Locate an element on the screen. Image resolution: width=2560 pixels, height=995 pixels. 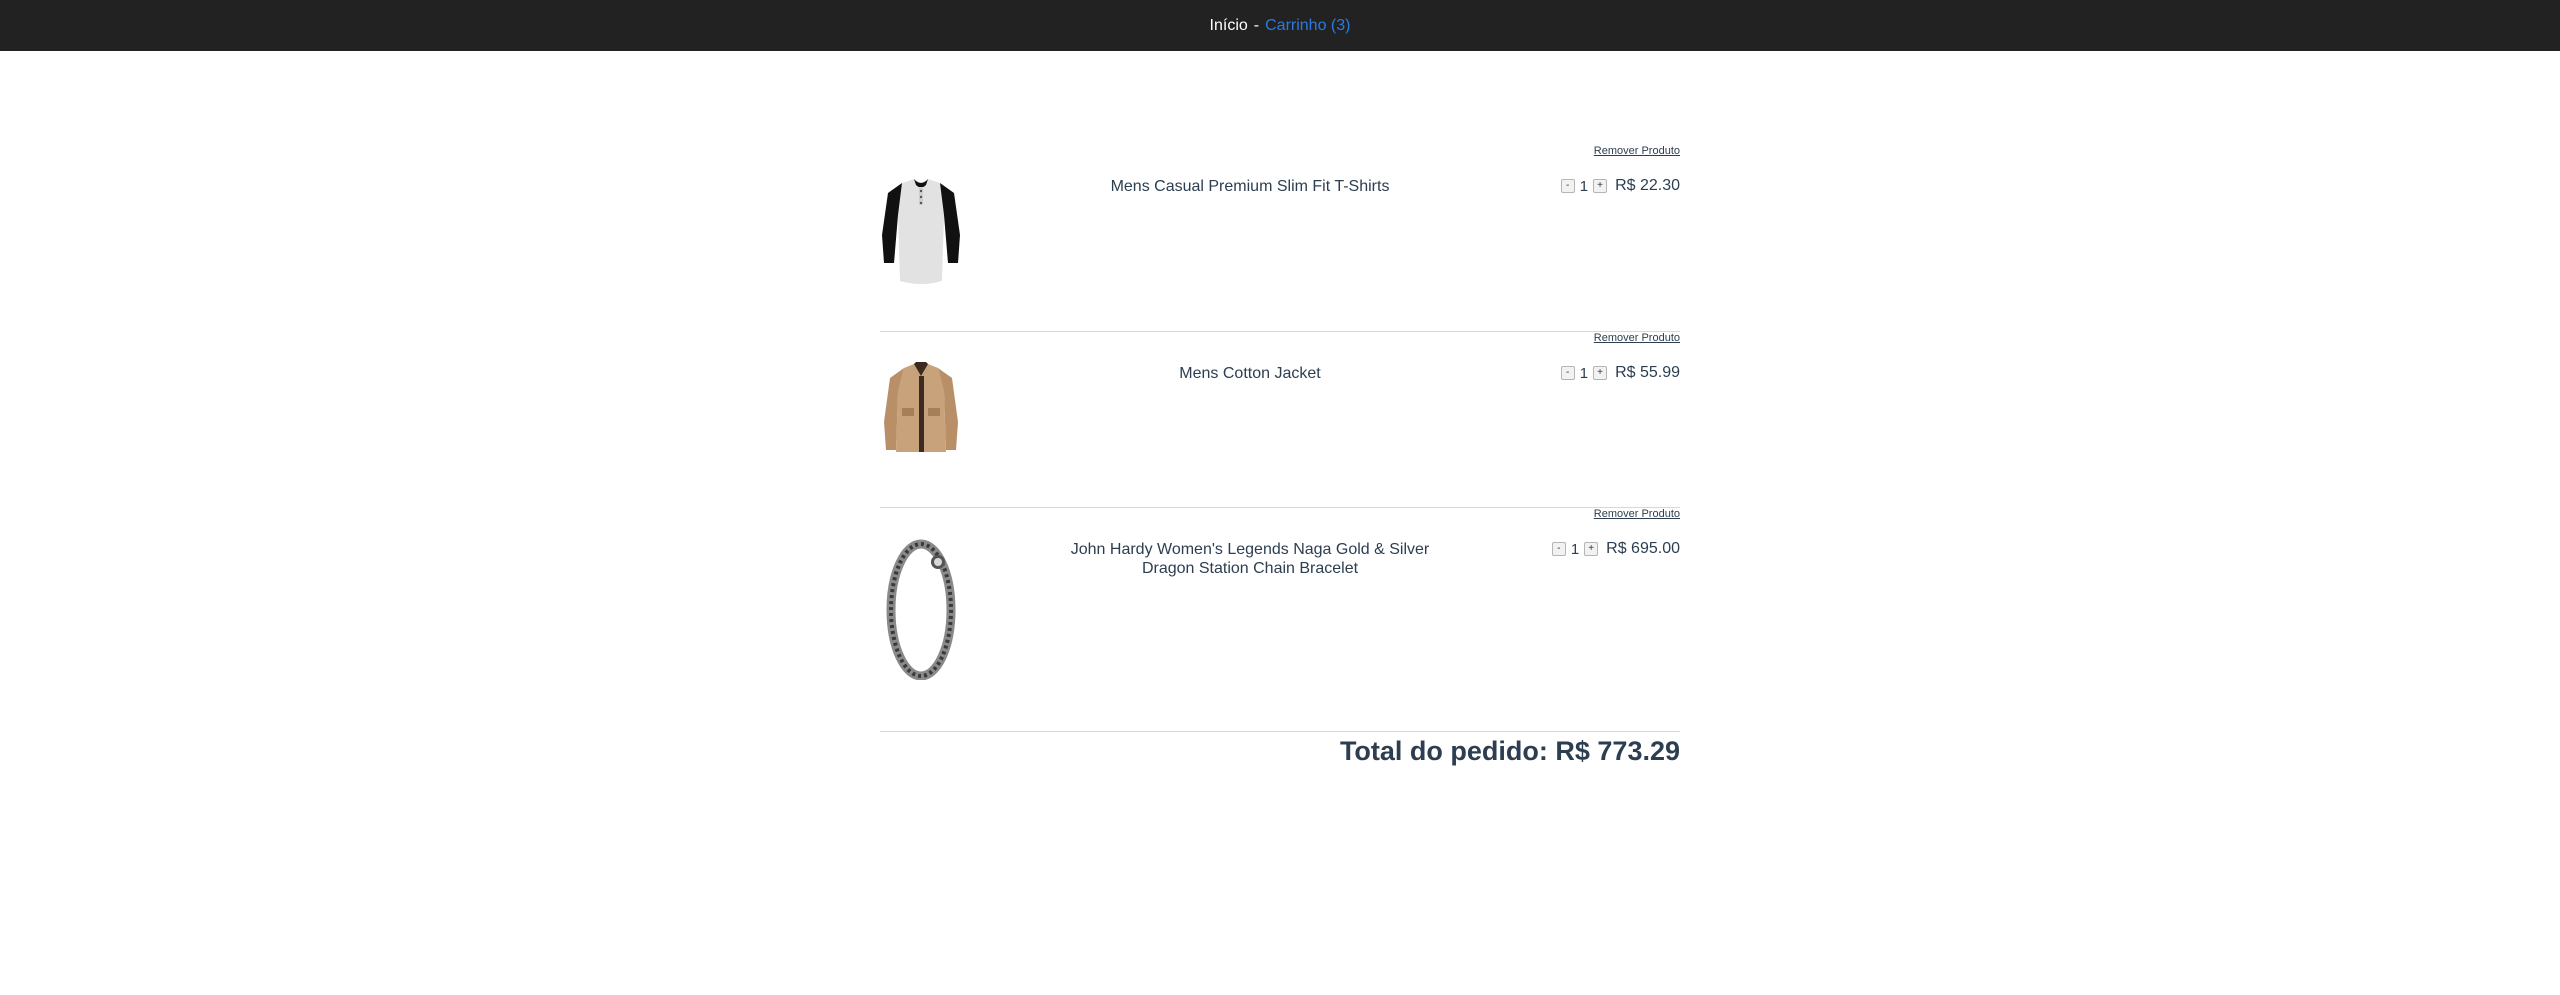
quantity-price-group: - 1 + R$ 22.30 is located at coordinates (1620, 186).